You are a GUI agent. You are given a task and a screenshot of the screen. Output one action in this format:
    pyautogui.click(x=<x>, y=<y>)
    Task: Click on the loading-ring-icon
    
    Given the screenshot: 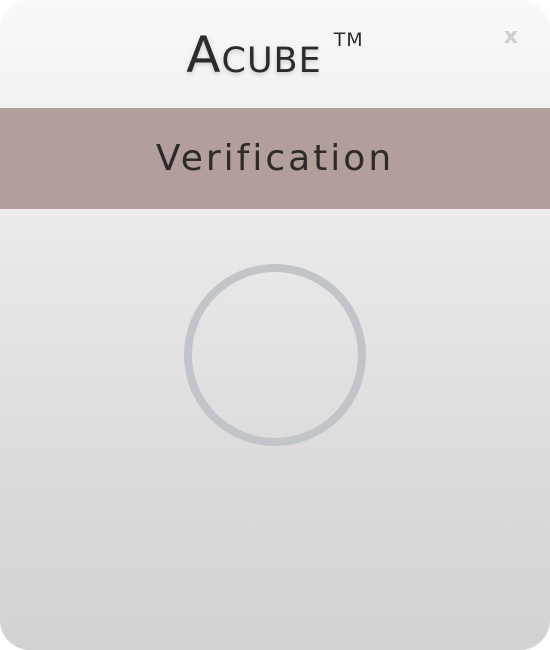 What is the action you would take?
    pyautogui.click(x=275, y=355)
    